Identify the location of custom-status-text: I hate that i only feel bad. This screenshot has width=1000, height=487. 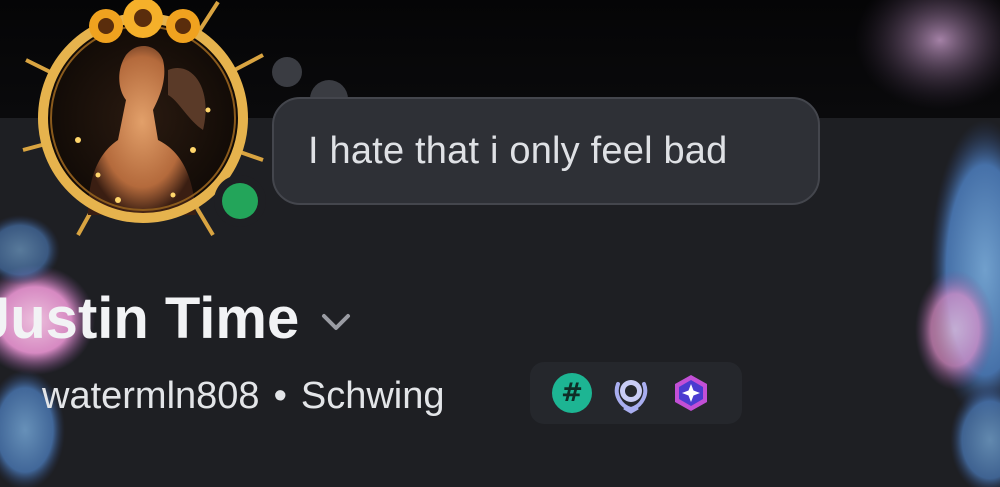
(518, 150).